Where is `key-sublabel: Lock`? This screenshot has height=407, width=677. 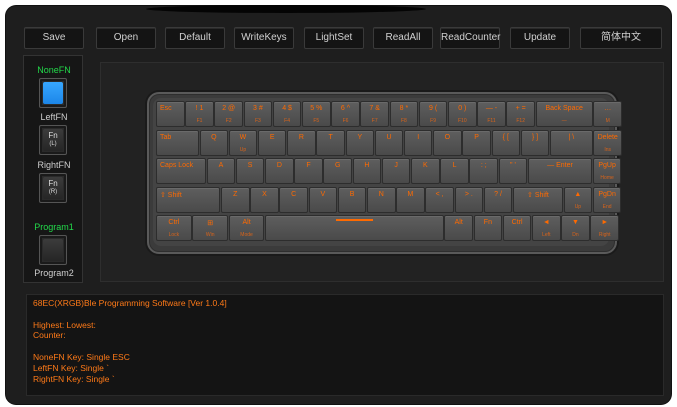
key-sublabel: Lock is located at coordinates (174, 235).